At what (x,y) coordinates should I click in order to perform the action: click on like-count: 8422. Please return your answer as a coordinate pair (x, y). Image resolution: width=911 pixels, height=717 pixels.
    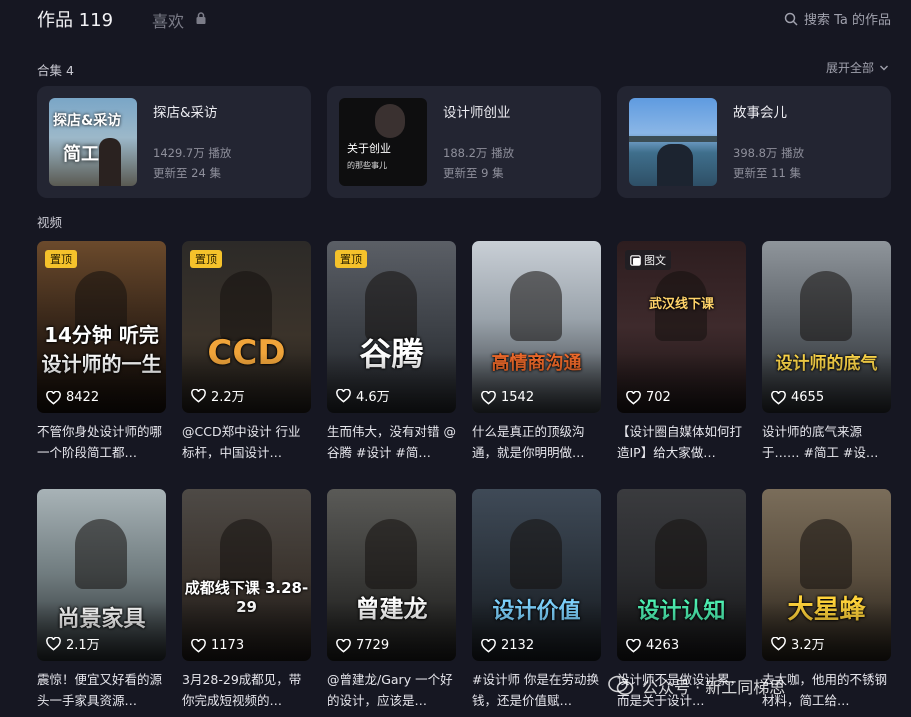
    Looking at the image, I should click on (72, 397).